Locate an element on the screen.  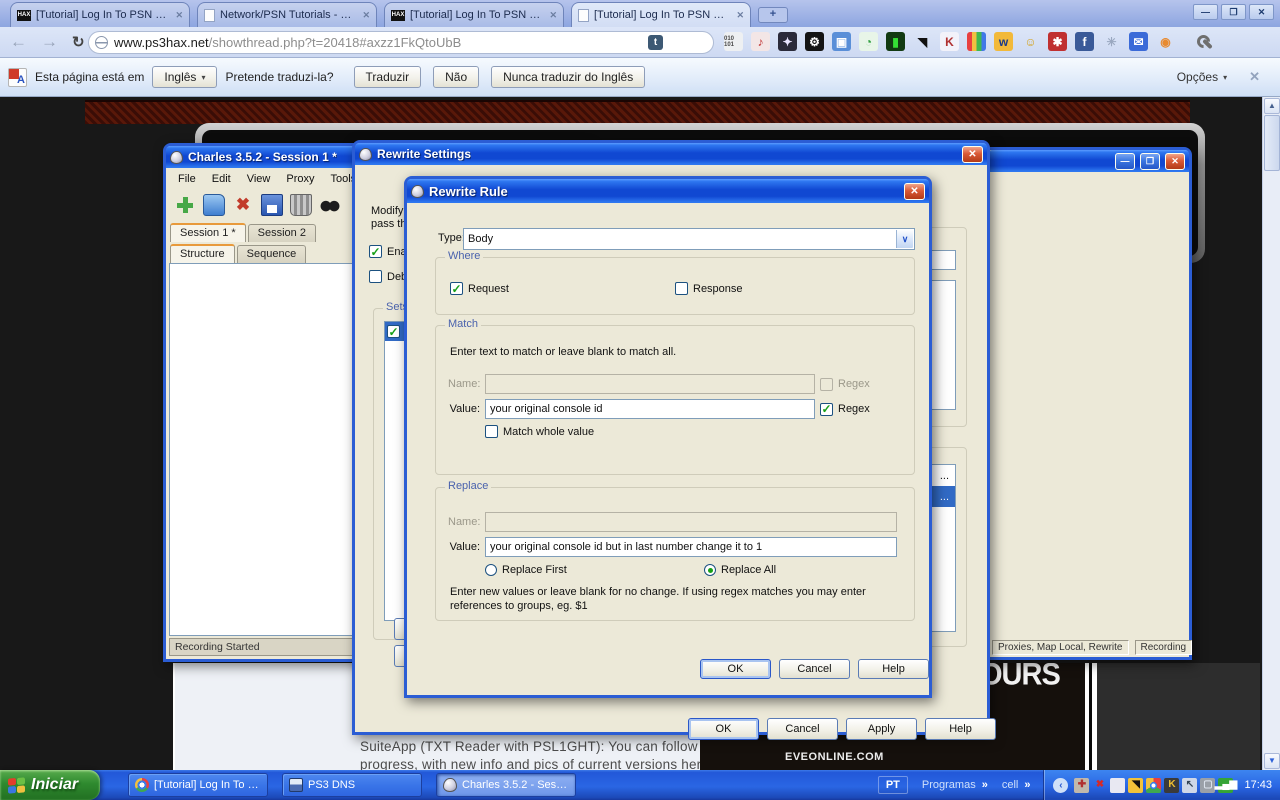
replace-all-radio: Replace All is located at coordinates (740, 570).